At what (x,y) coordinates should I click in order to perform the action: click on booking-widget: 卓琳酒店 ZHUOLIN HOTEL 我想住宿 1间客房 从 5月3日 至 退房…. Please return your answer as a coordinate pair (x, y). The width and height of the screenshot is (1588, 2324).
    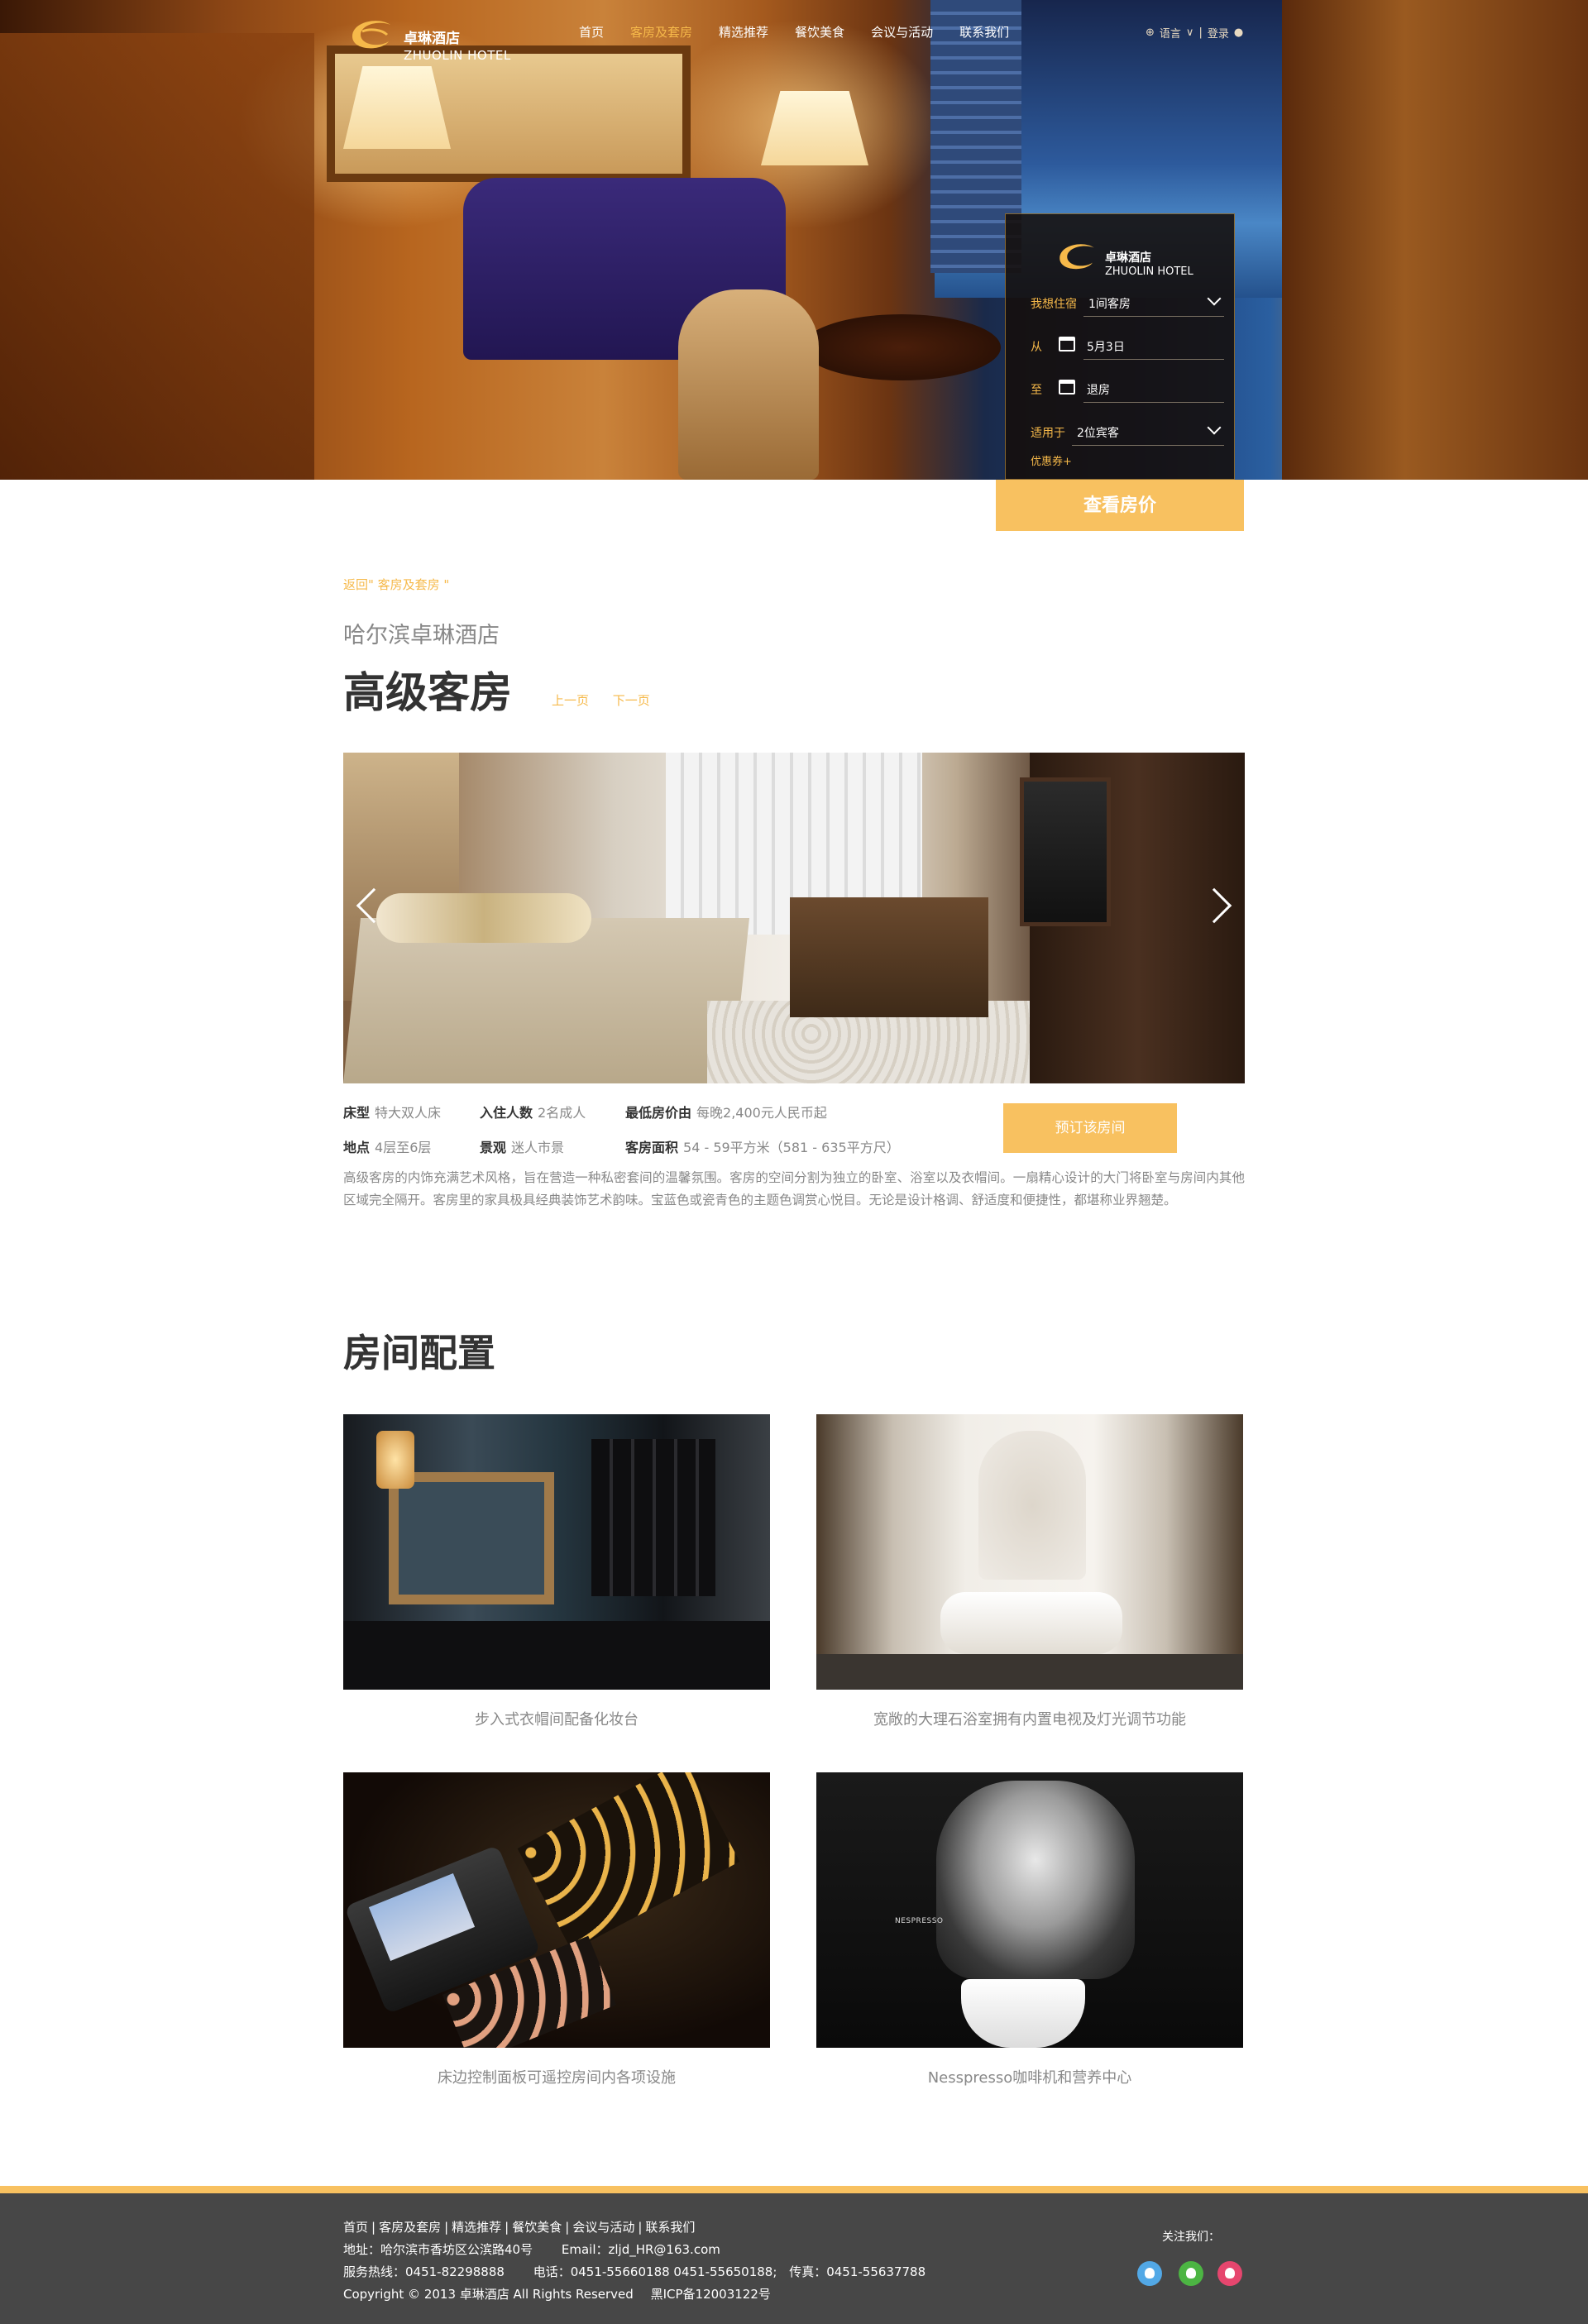
    Looking at the image, I should click on (1120, 346).